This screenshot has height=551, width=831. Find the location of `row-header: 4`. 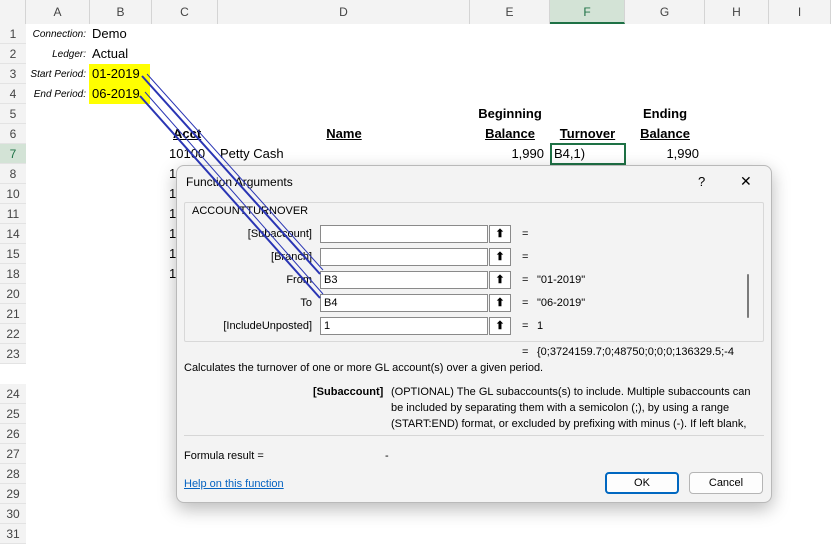

row-header: 4 is located at coordinates (13, 94).